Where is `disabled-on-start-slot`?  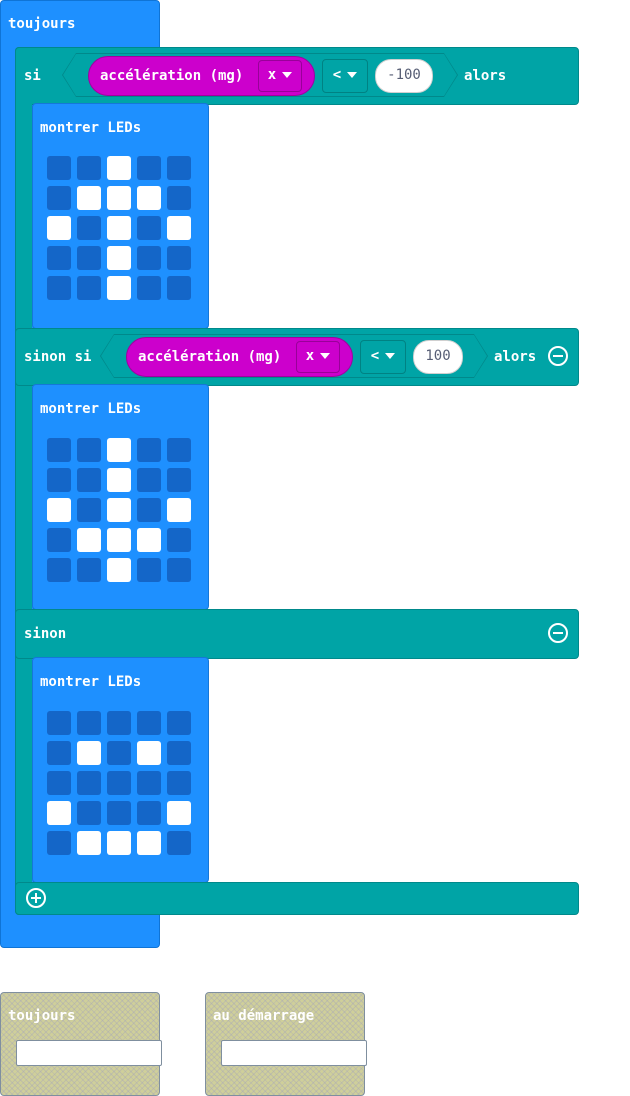
disabled-on-start-slot is located at coordinates (294, 1053).